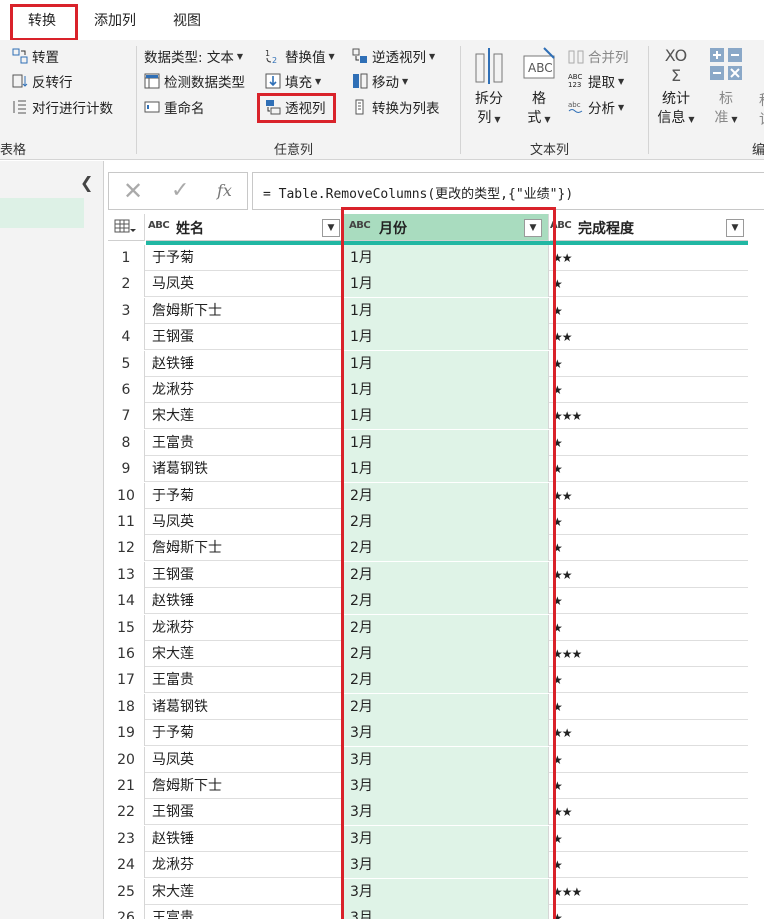 This screenshot has width=764, height=919. What do you see at coordinates (126, 786) in the screenshot?
I see `row-number: 21` at bounding box center [126, 786].